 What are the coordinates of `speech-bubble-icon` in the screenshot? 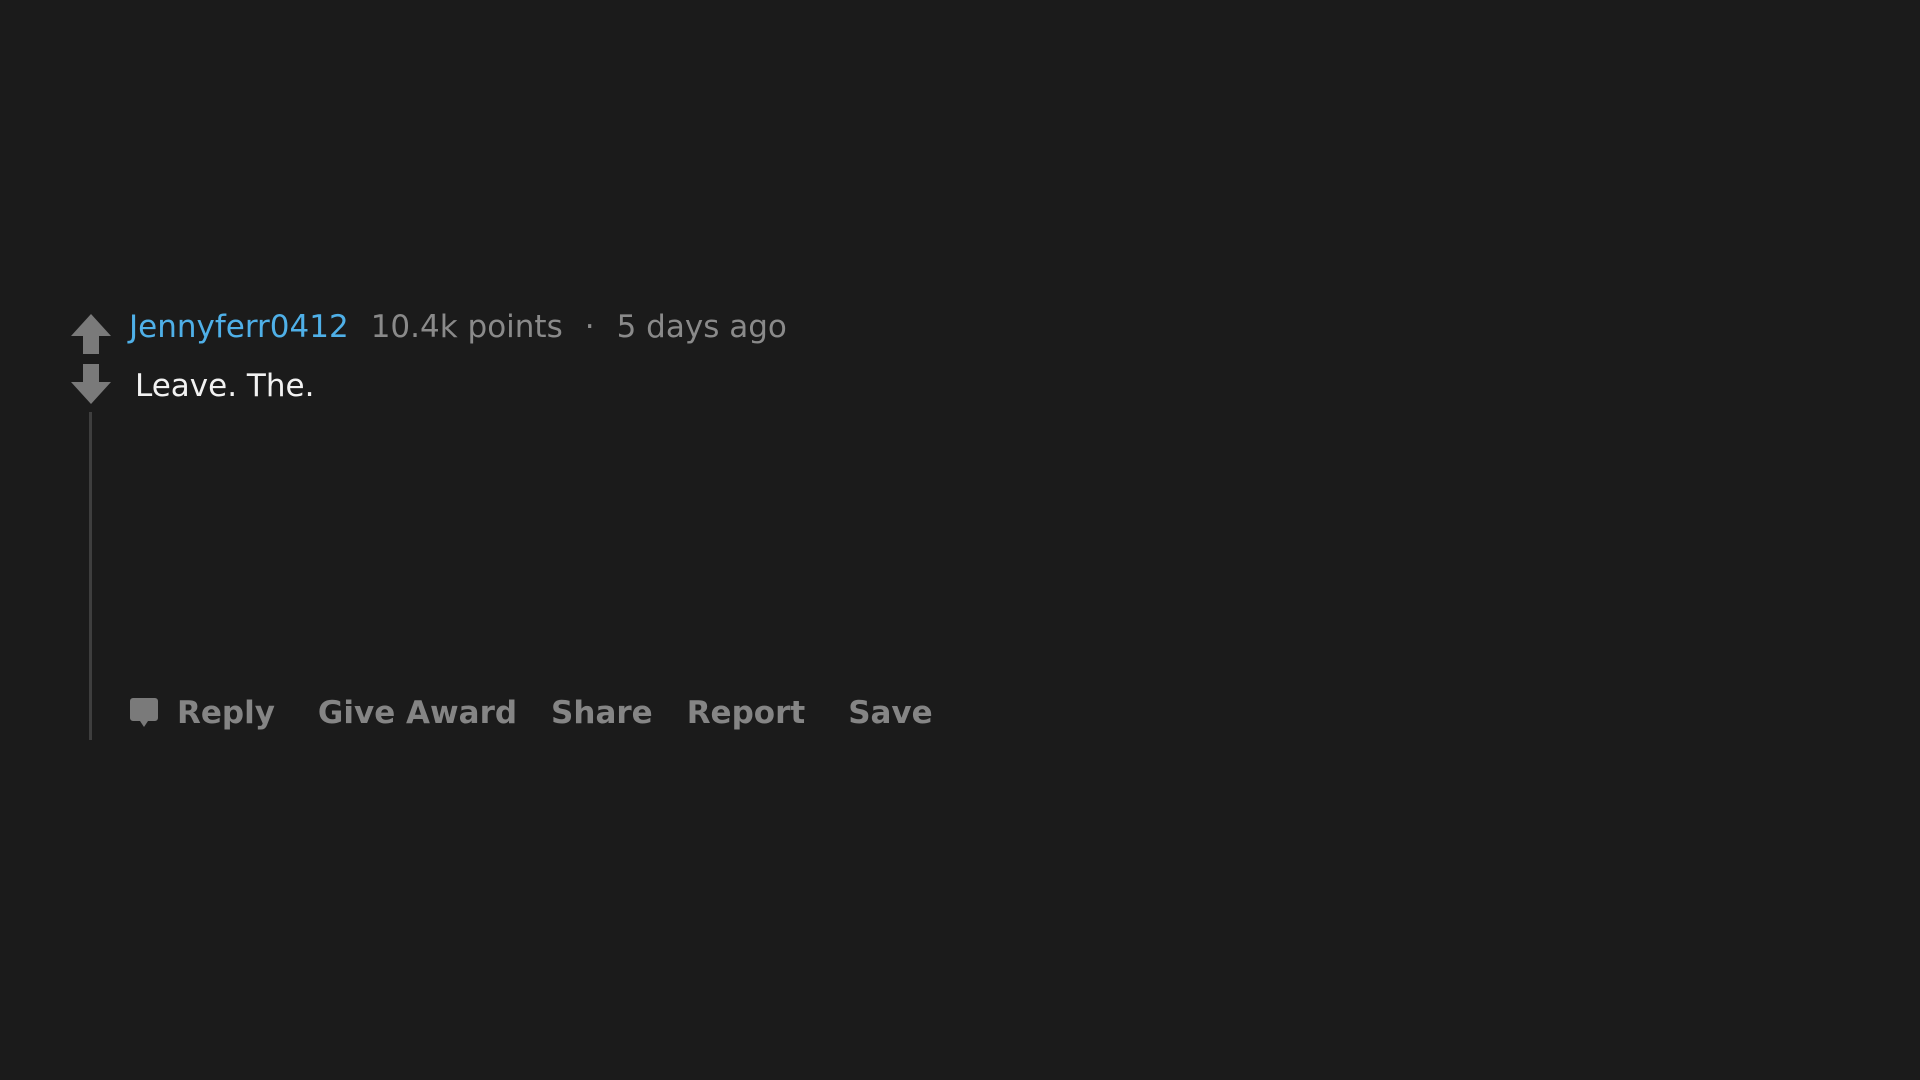 It's located at (144, 713).